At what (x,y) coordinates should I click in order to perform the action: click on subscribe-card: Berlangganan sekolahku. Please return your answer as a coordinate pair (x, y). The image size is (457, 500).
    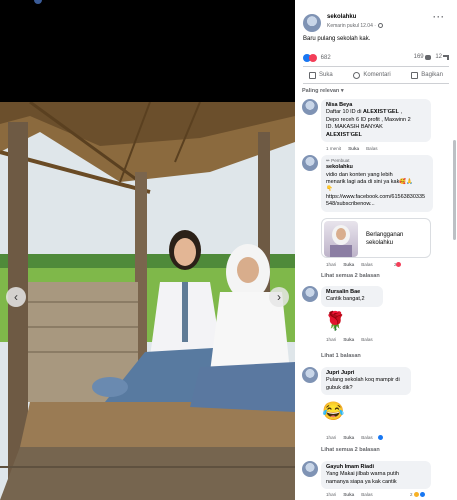
    Looking at the image, I should click on (376, 238).